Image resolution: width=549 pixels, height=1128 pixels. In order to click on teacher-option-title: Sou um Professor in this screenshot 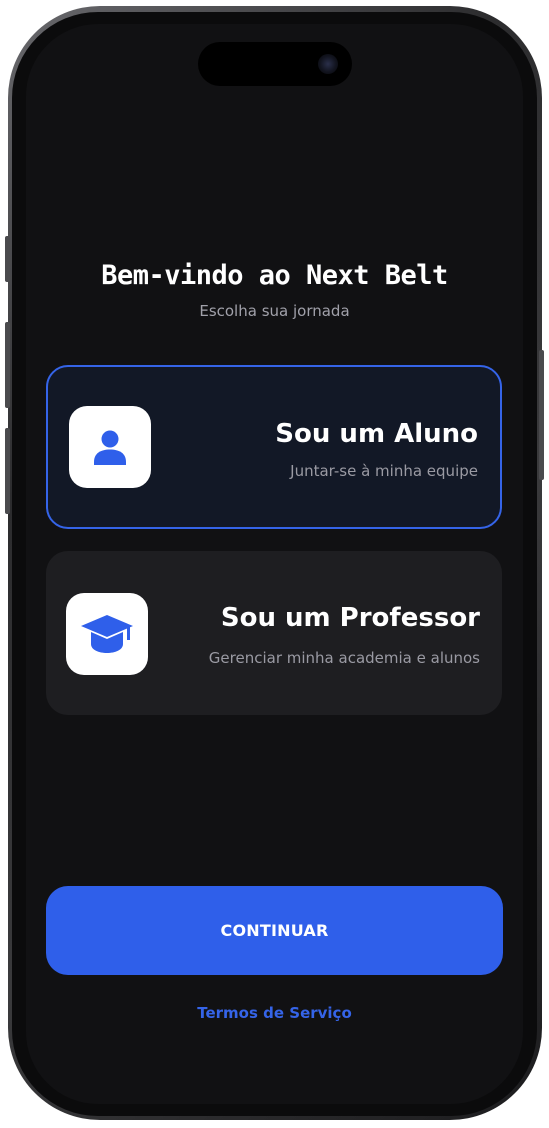, I will do `click(350, 618)`.